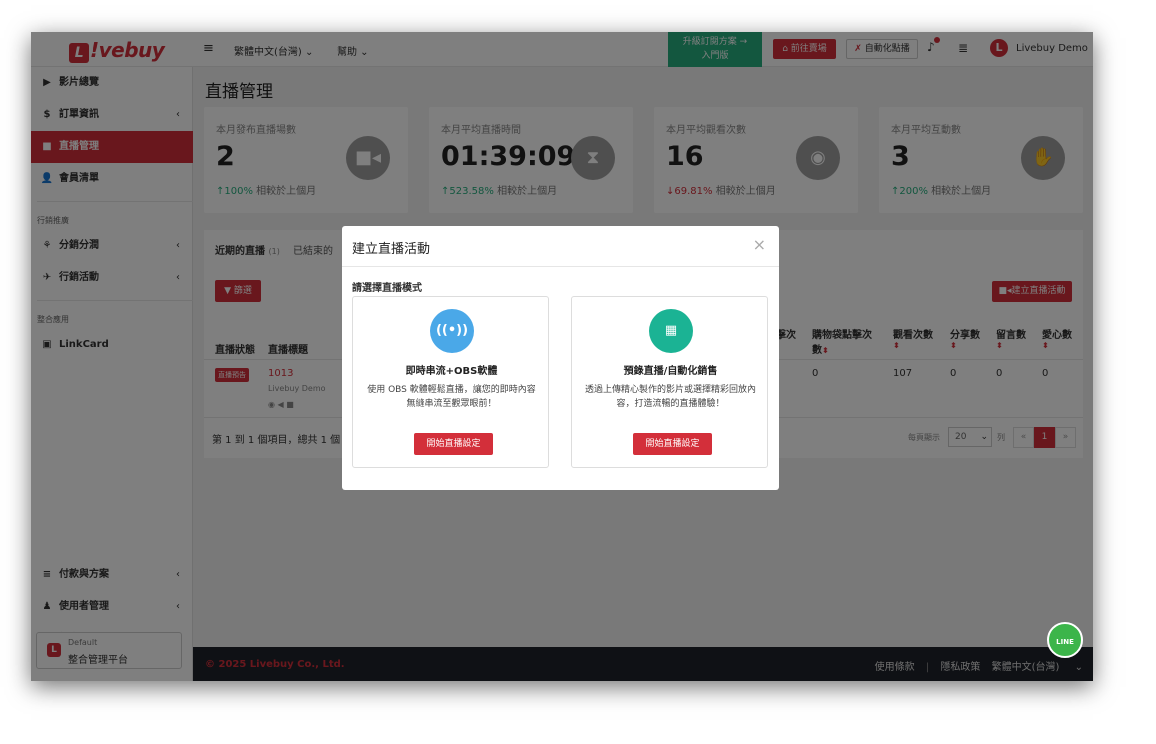 This screenshot has width=1156, height=744. Describe the element at coordinates (451, 397) in the screenshot. I see `option-description: 使用 OBS 軟體輕鬆直播，讓您的即時內容無縫串流至觀眾眼前！` at that location.